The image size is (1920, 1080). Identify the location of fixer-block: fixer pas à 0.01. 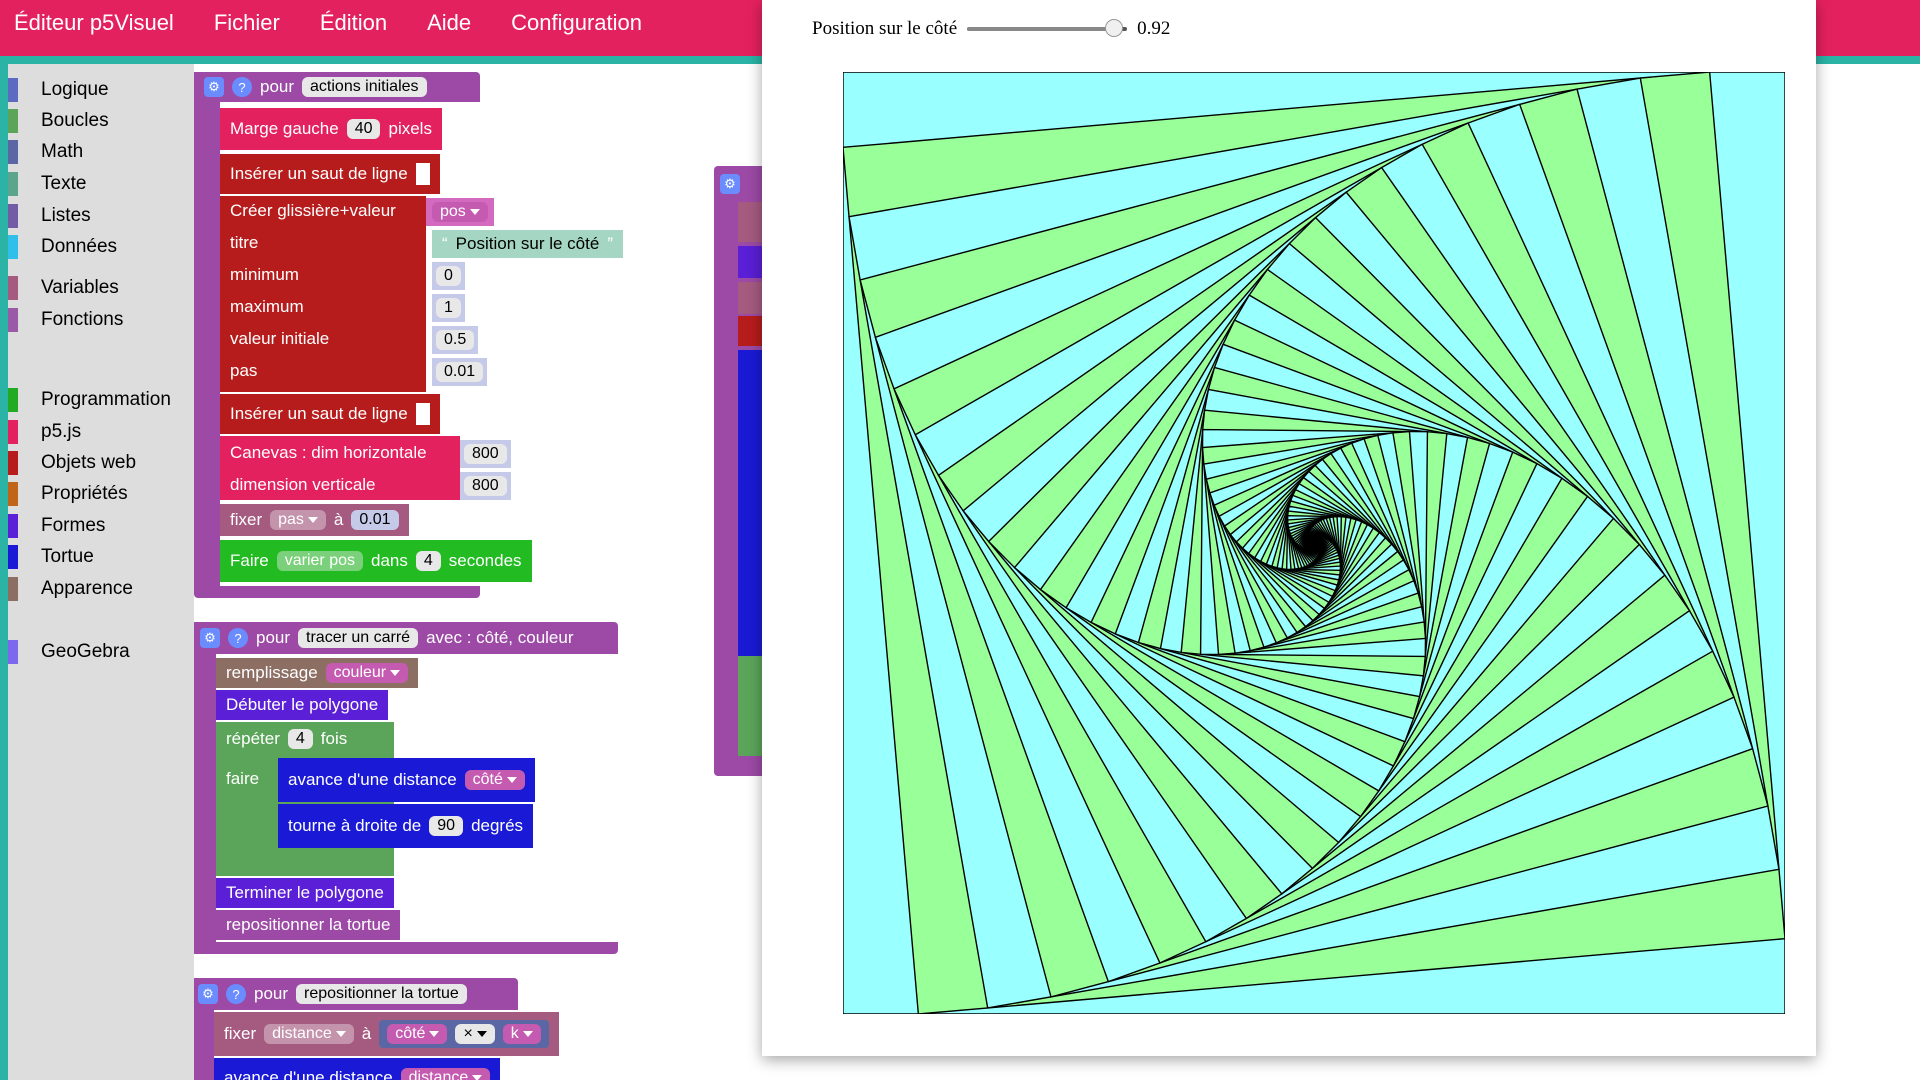
(314, 520).